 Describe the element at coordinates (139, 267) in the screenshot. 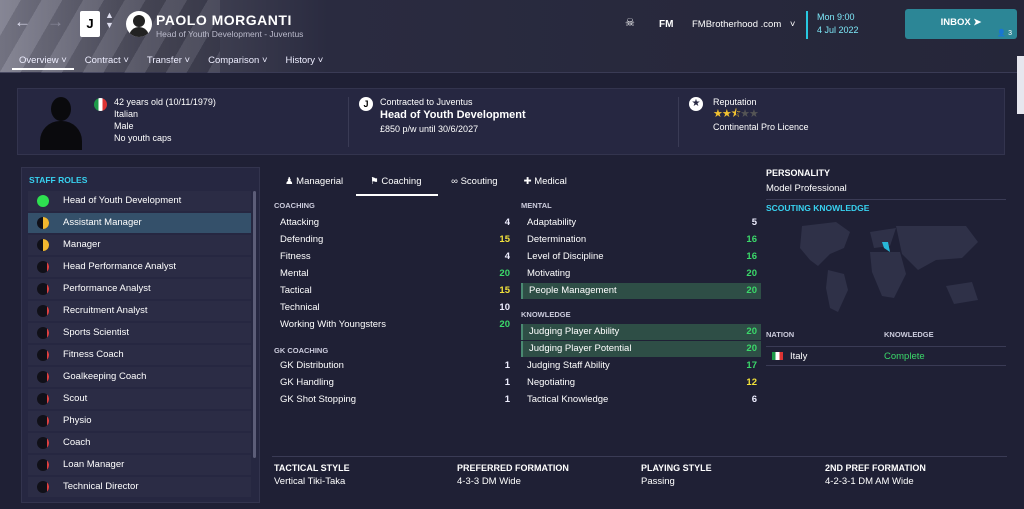

I see `role-item: Head Performance Analyst` at that location.